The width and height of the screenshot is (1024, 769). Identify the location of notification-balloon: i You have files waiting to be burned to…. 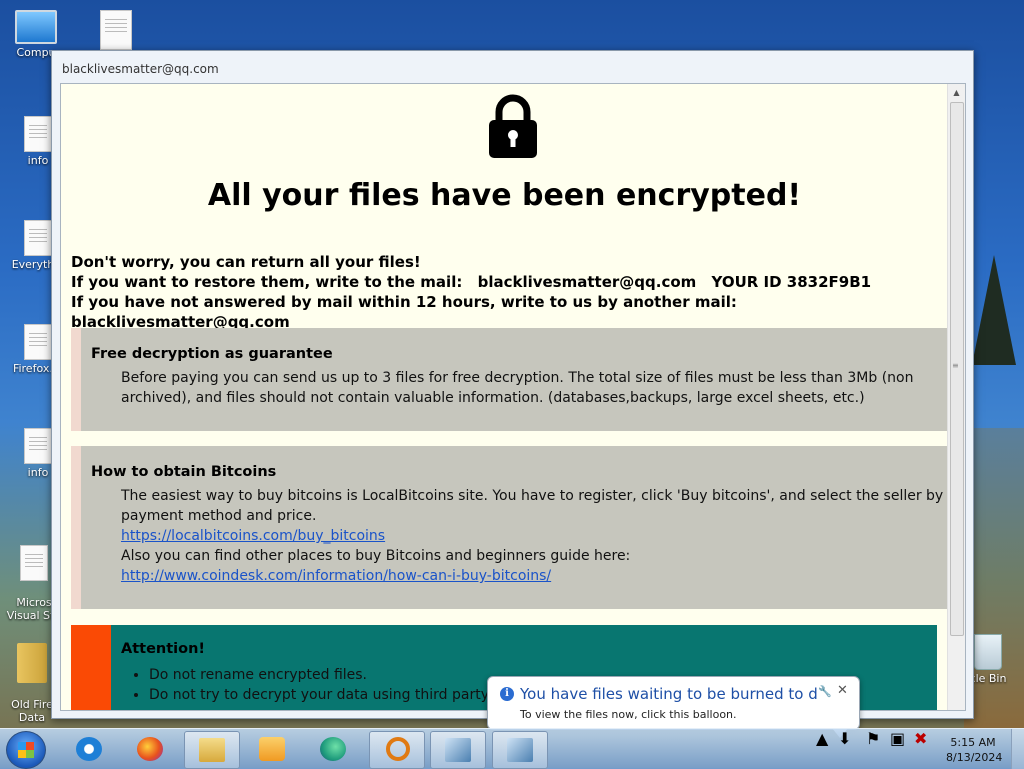
(673, 707).